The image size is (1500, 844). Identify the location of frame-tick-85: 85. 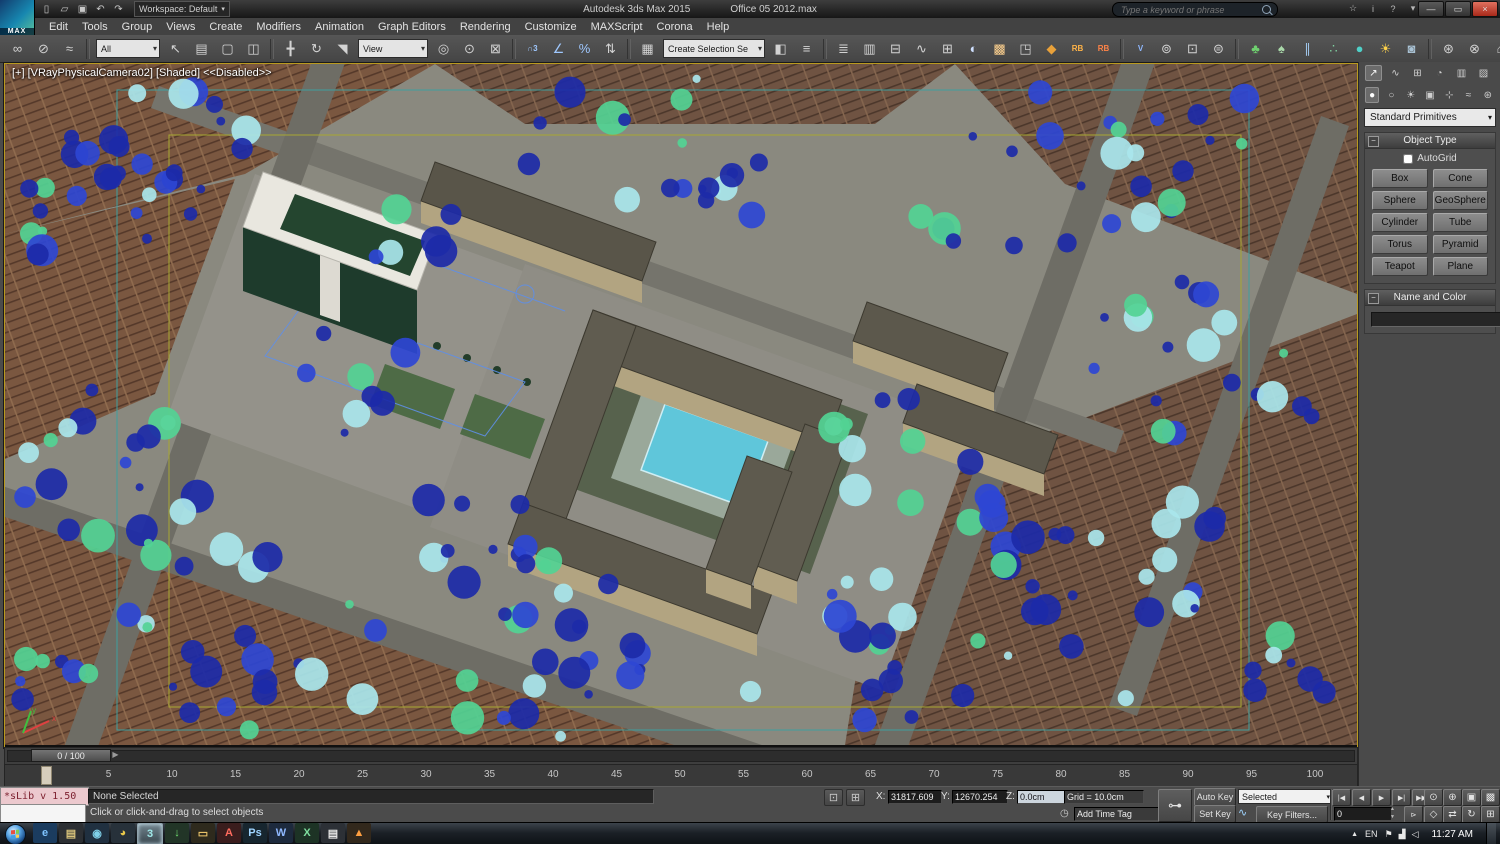
(1124, 774).